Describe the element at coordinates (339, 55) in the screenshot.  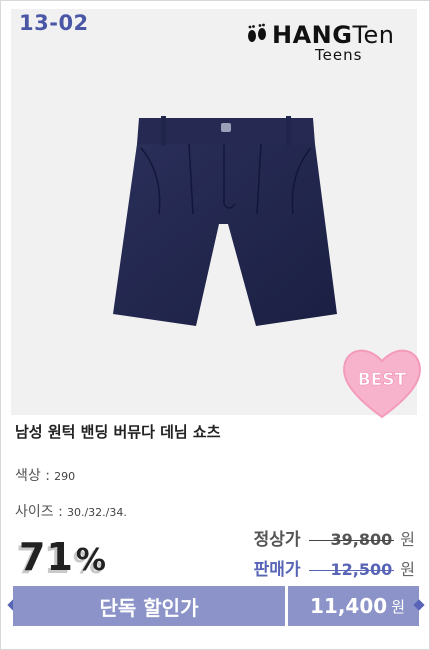
I see `brand-subline: Teens` at that location.